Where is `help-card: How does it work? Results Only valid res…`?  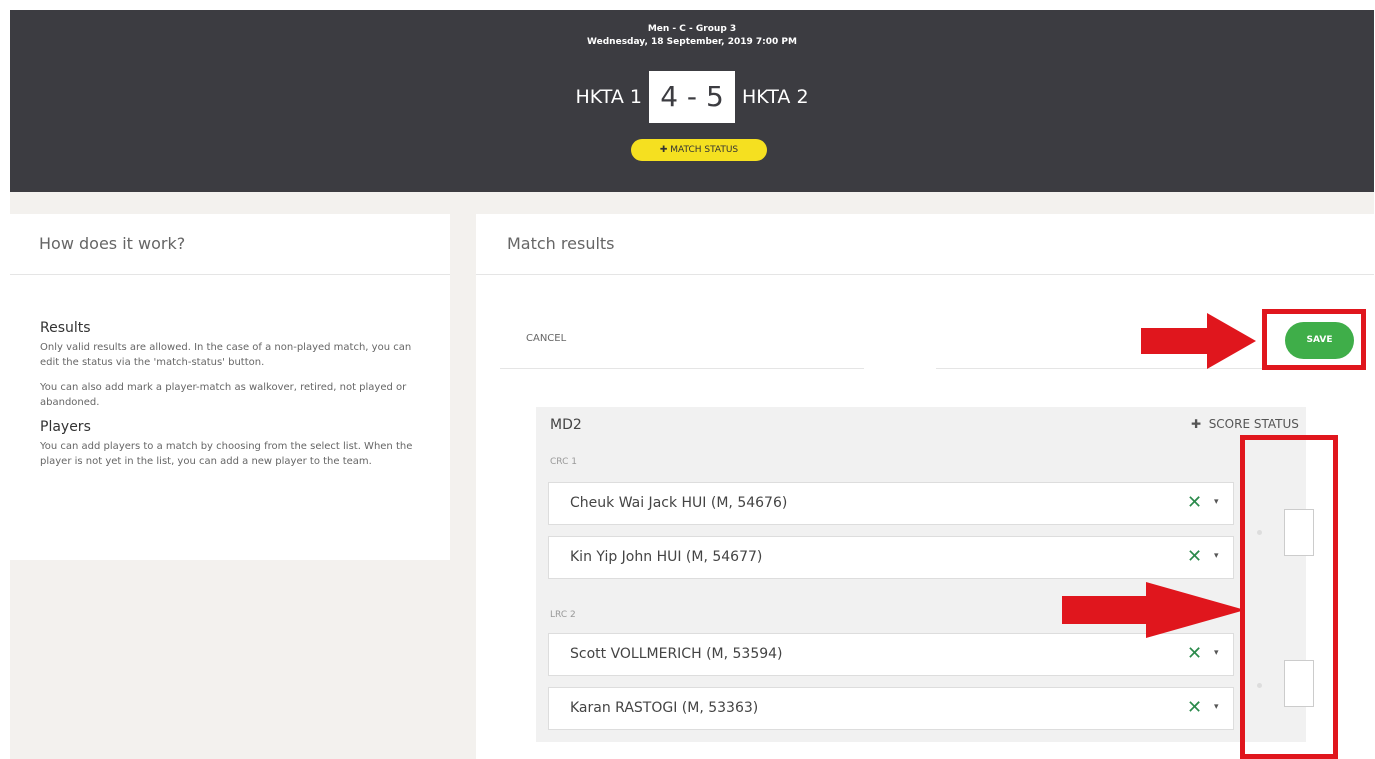 help-card: How does it work? Results Only valid res… is located at coordinates (230, 387).